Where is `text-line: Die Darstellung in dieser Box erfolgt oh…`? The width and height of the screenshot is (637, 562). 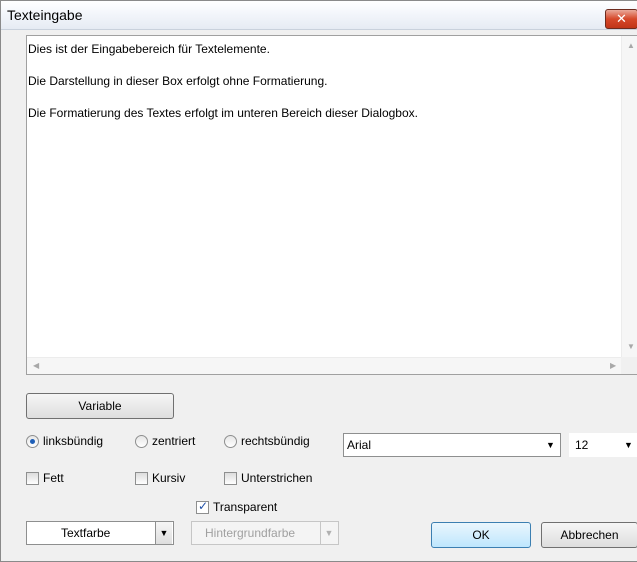
text-line: Die Darstellung in dieser Box erfolgt oh… is located at coordinates (178, 81).